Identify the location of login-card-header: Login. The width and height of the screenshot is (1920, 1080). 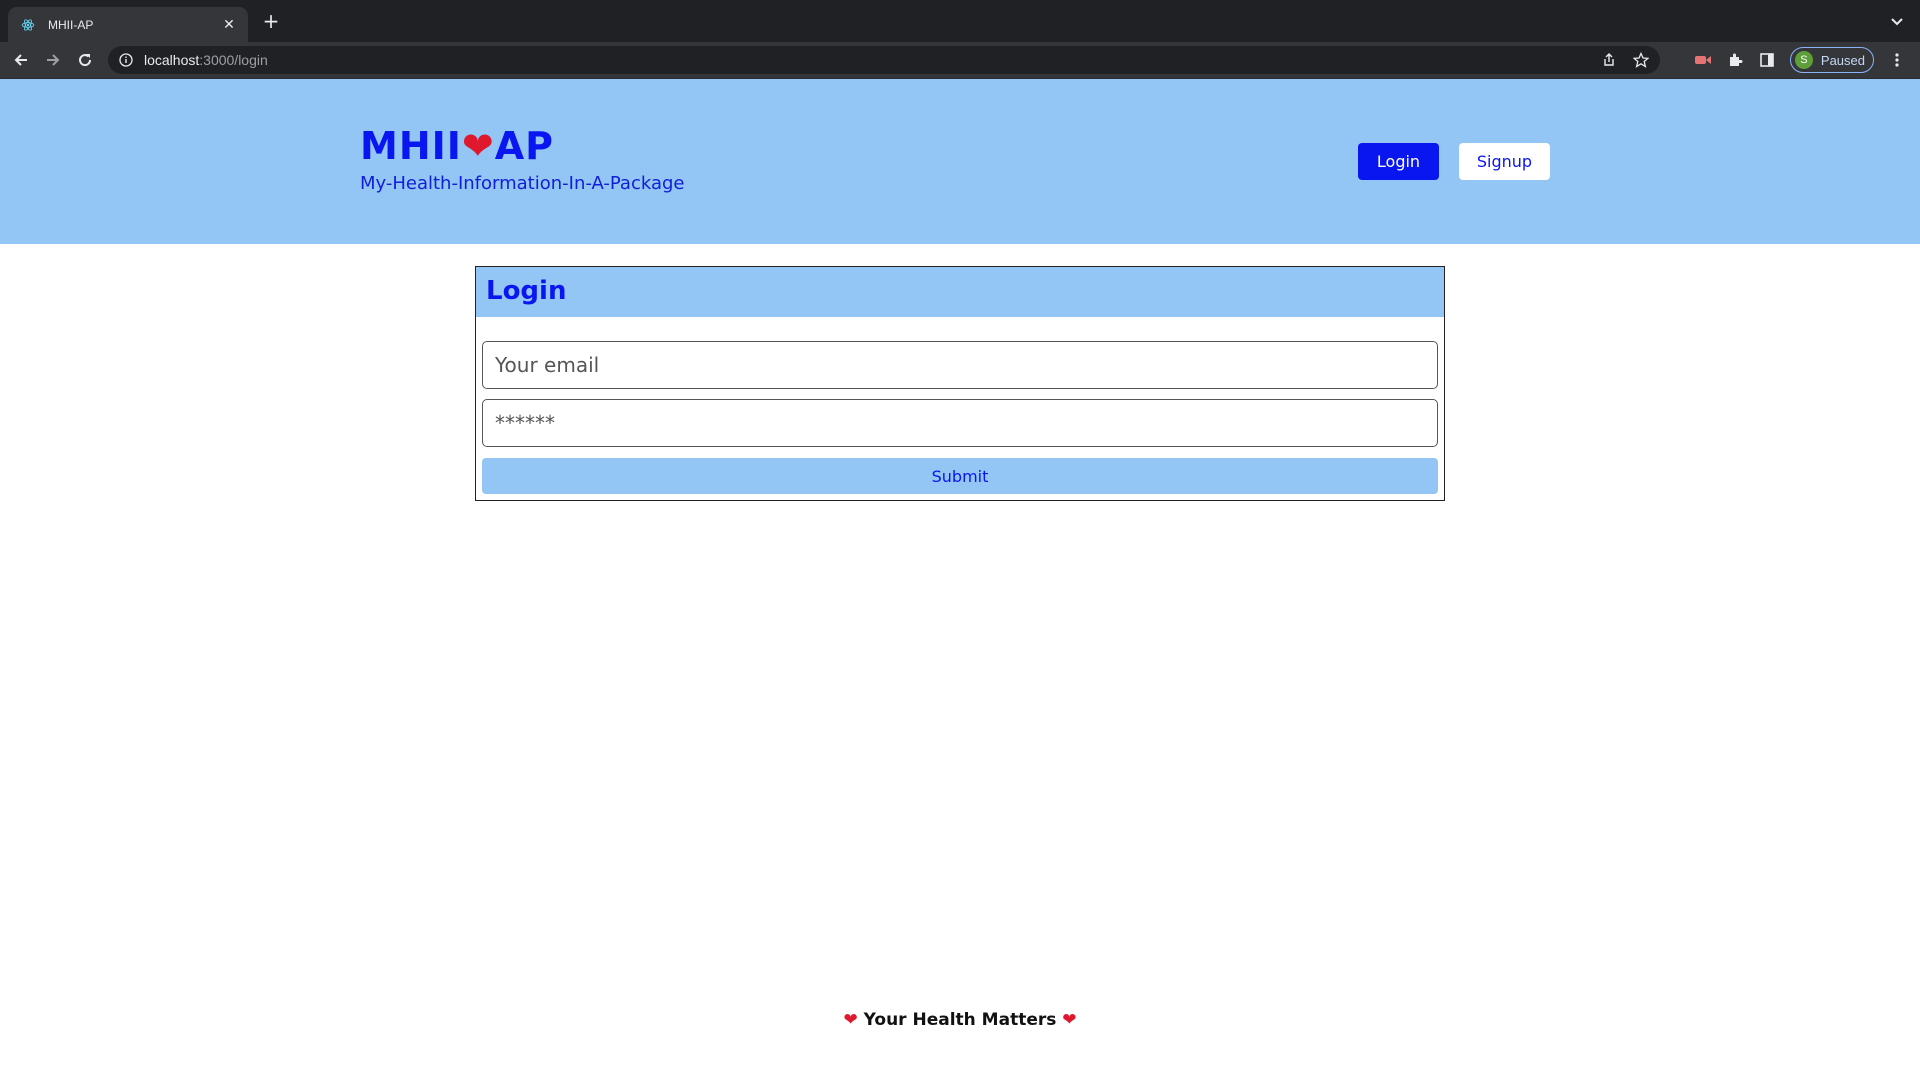
(960, 292).